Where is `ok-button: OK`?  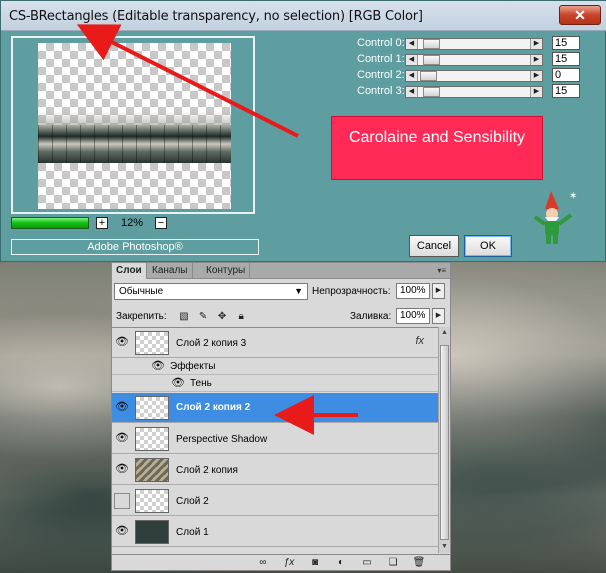 ok-button: OK is located at coordinates (488, 246).